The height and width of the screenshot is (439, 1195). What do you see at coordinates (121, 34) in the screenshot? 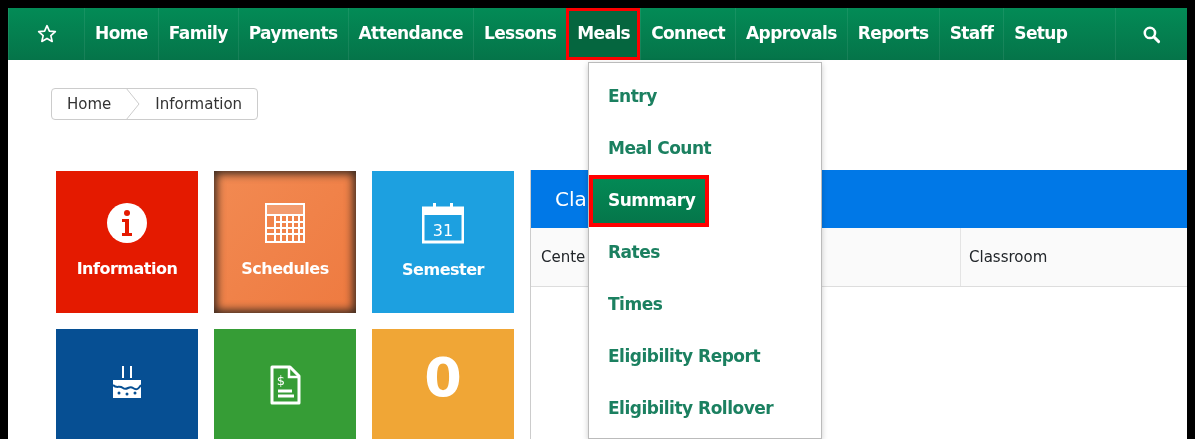
I see `nav-link: Home` at bounding box center [121, 34].